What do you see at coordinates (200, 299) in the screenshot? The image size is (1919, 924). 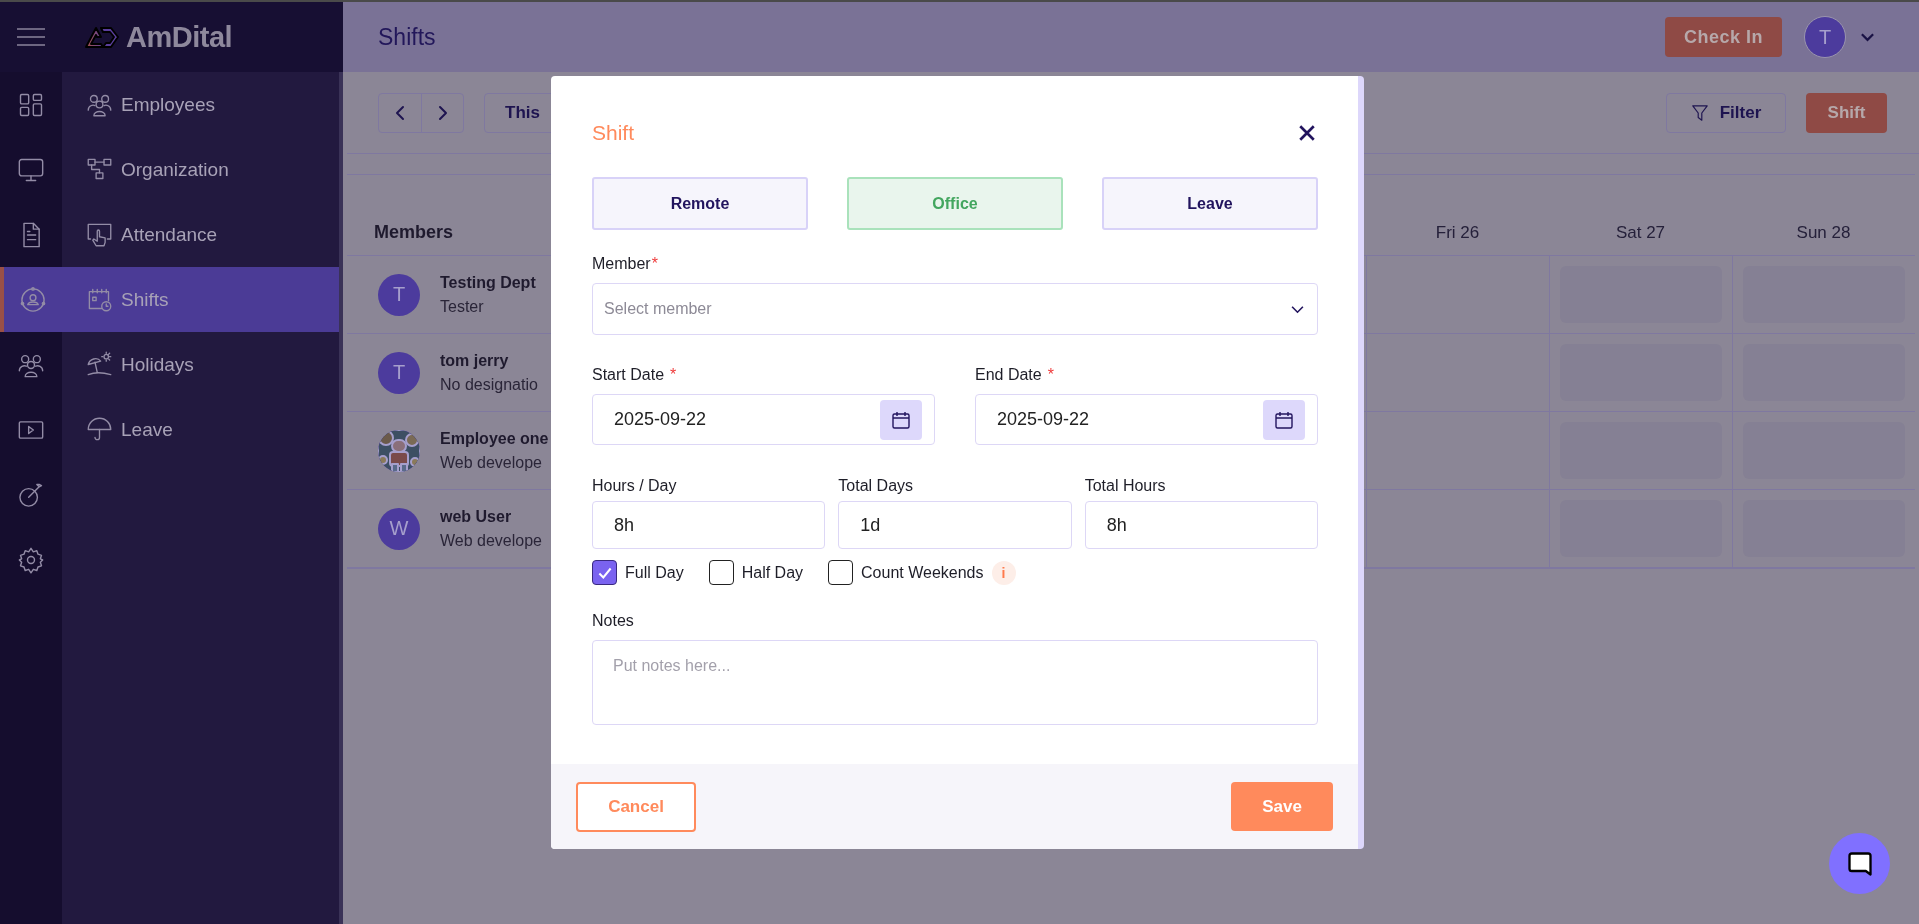 I see `sidebar-item: Shifts` at bounding box center [200, 299].